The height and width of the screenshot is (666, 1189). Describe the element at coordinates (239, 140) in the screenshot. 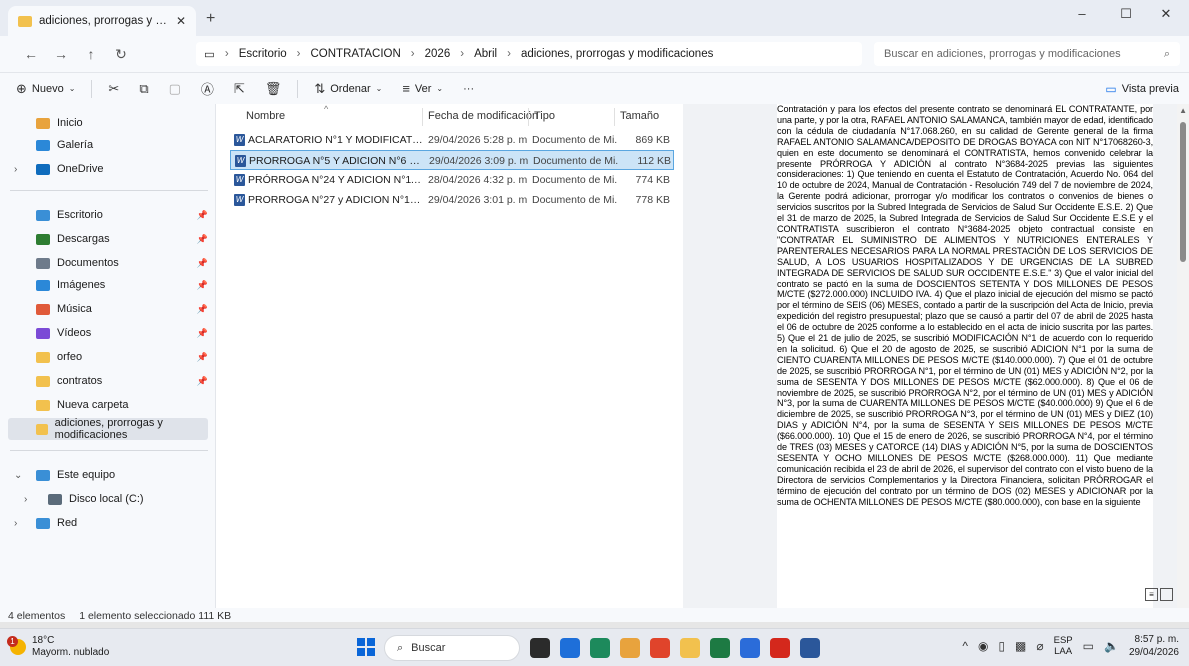

I see `word-document-icon: W` at that location.